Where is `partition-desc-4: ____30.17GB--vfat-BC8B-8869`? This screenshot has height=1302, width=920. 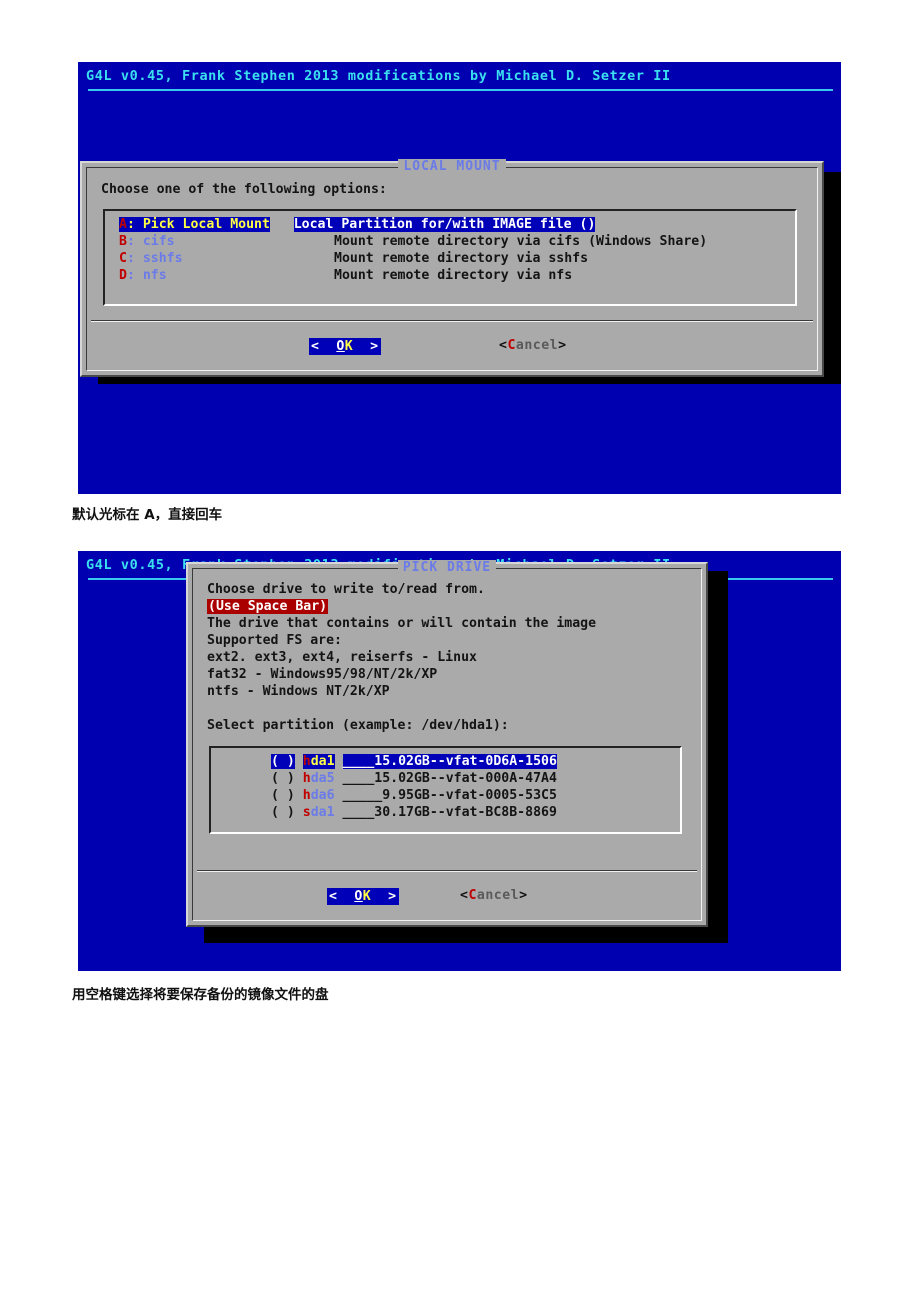
partition-desc-4: ____30.17GB--vfat-BC8B-8869 is located at coordinates (449, 812).